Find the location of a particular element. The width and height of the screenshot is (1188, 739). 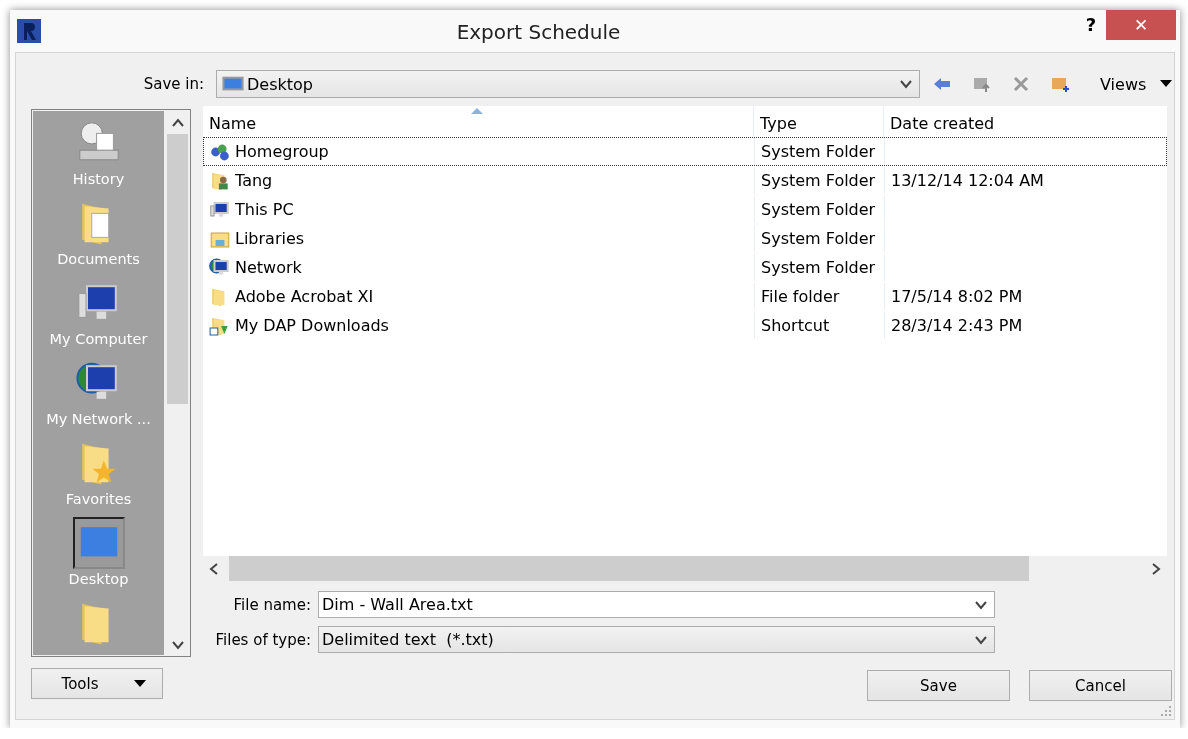

file-name: Homegroup is located at coordinates (282, 151).